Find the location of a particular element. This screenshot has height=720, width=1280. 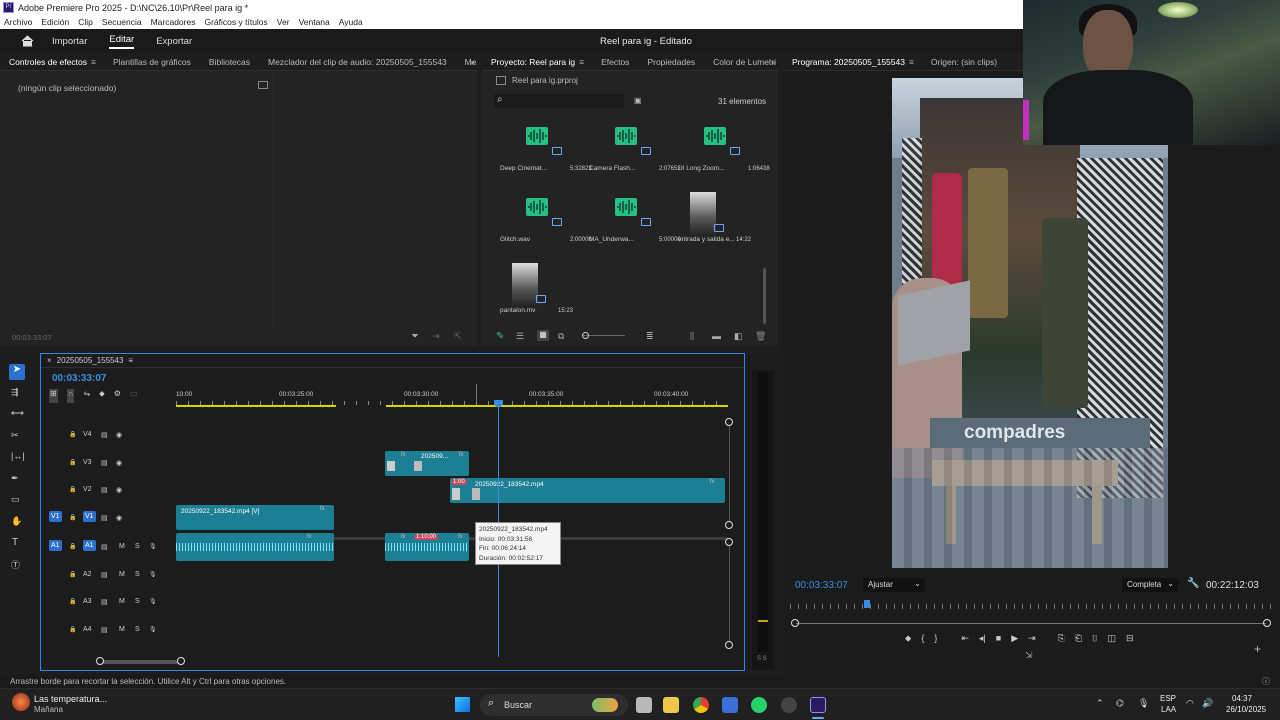

wrench-icon: 🔧 is located at coordinates (1193, 583).